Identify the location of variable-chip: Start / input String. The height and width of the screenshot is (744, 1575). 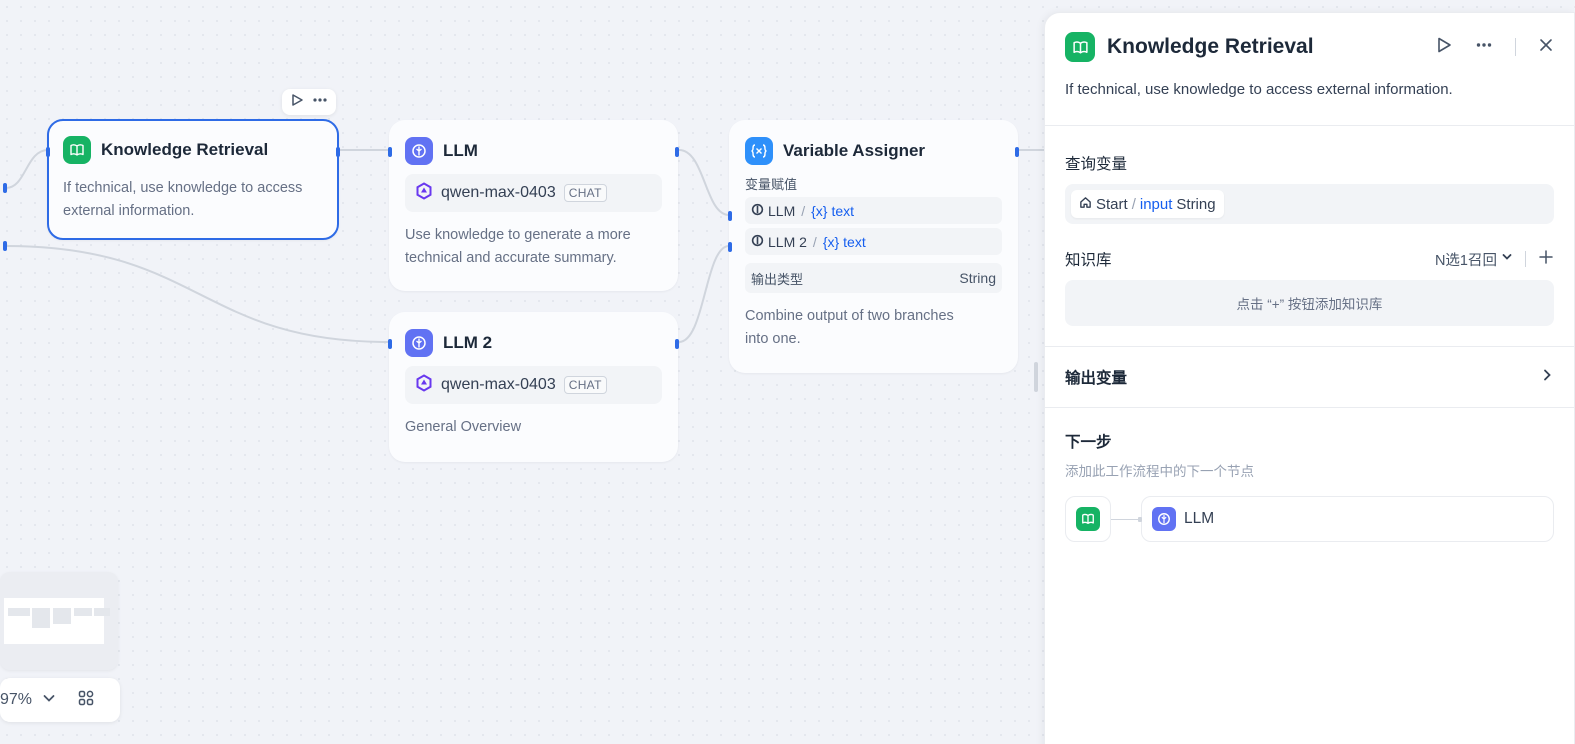
(1147, 204).